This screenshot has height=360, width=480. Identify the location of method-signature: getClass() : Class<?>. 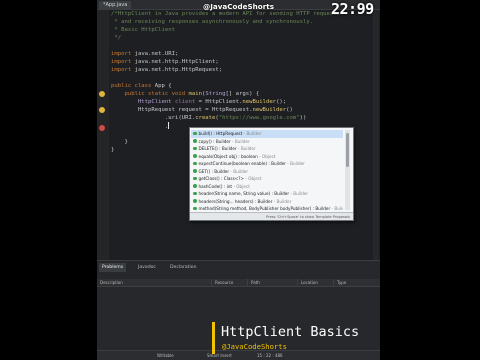
(221, 178).